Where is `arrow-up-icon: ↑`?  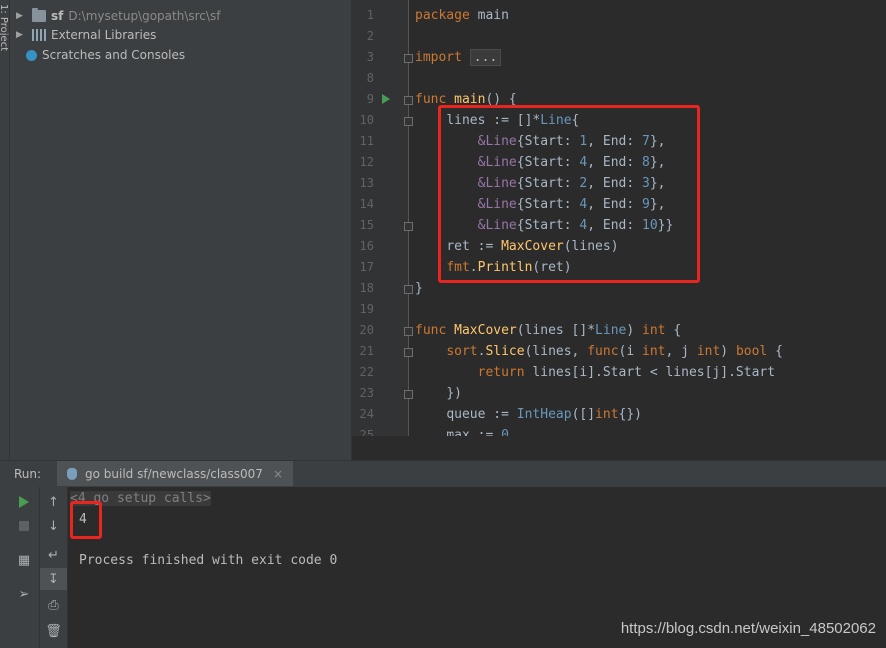 arrow-up-icon: ↑ is located at coordinates (53, 502).